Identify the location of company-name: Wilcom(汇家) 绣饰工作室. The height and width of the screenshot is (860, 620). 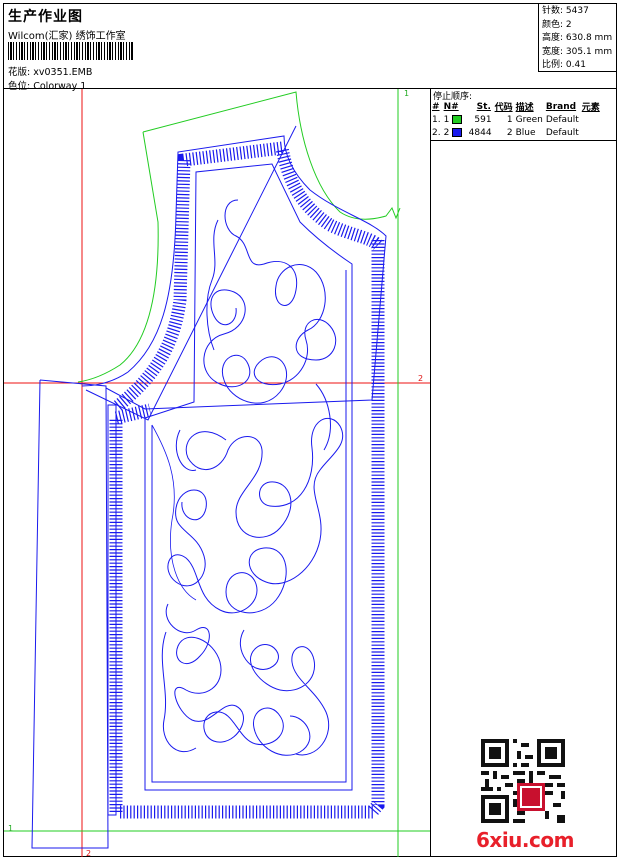
(67, 36).